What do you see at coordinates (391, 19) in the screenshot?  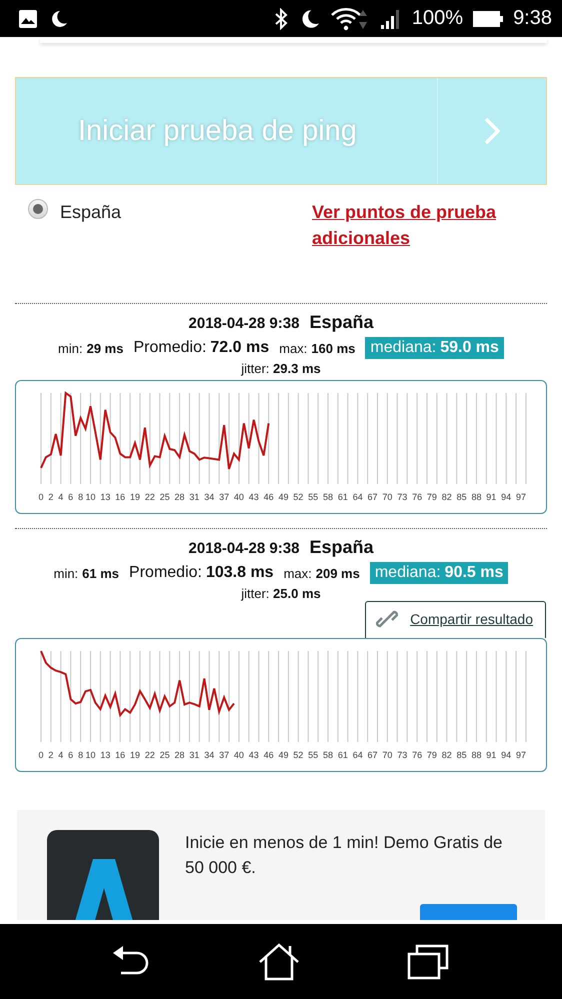 I see `signal-icon` at bounding box center [391, 19].